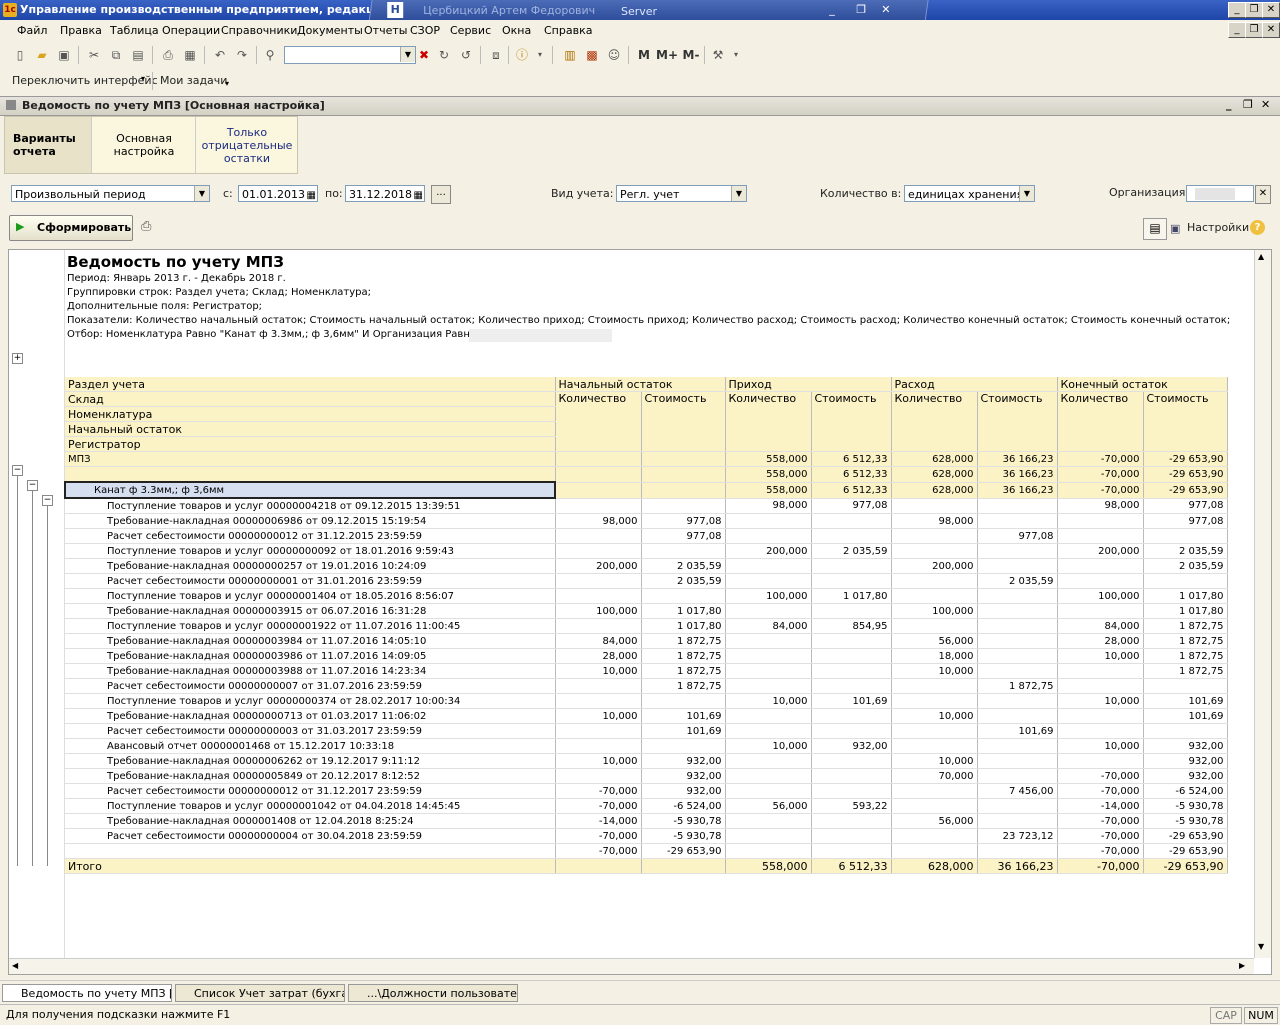 The width and height of the screenshot is (1280, 1025). What do you see at coordinates (220, 55) in the screenshot?
I see `undo-icon: ↶` at bounding box center [220, 55].